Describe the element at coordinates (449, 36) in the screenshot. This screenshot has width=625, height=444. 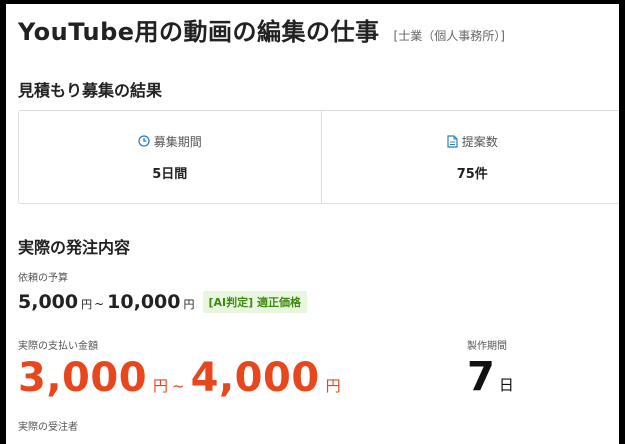
I see `category-label: [士業（個人事務所）]` at that location.